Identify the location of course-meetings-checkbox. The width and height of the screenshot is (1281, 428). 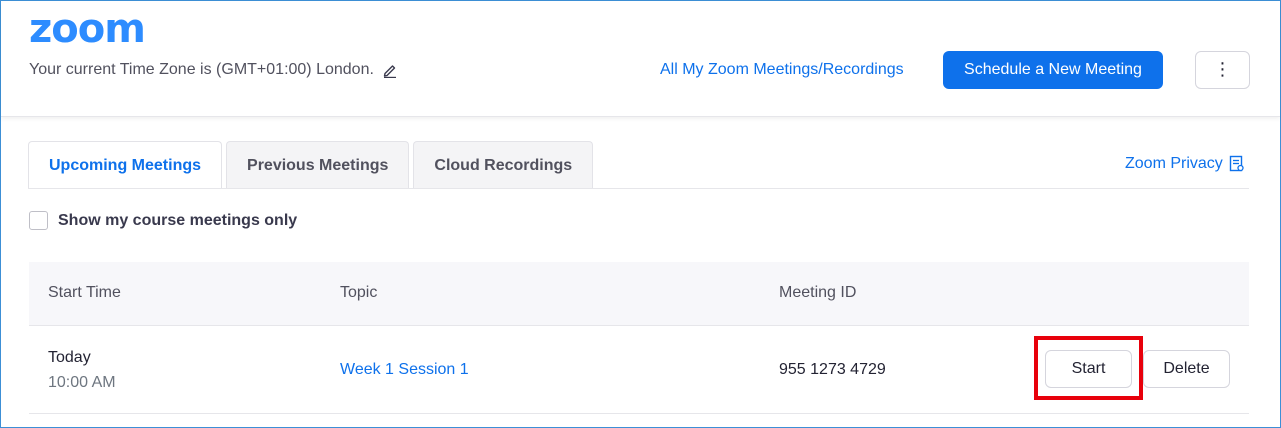
(38, 220).